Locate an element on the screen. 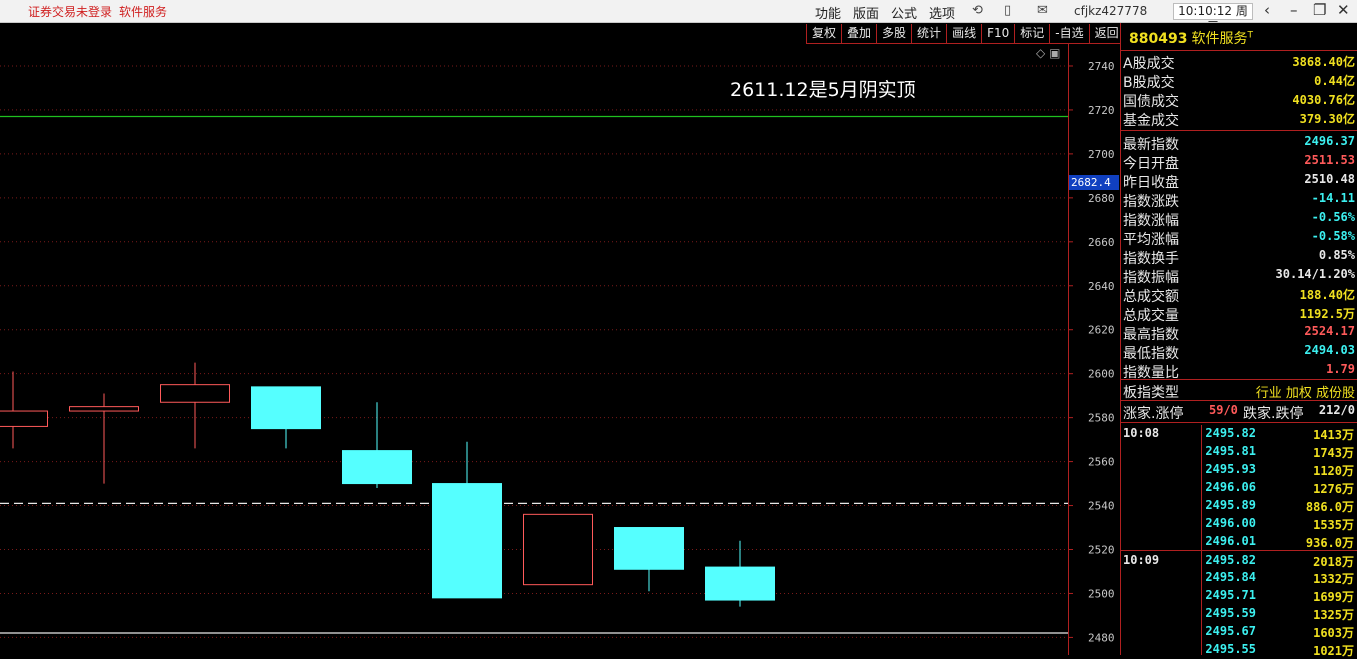  index-stat-row: 最低指数 2494.03 is located at coordinates (1239, 352).